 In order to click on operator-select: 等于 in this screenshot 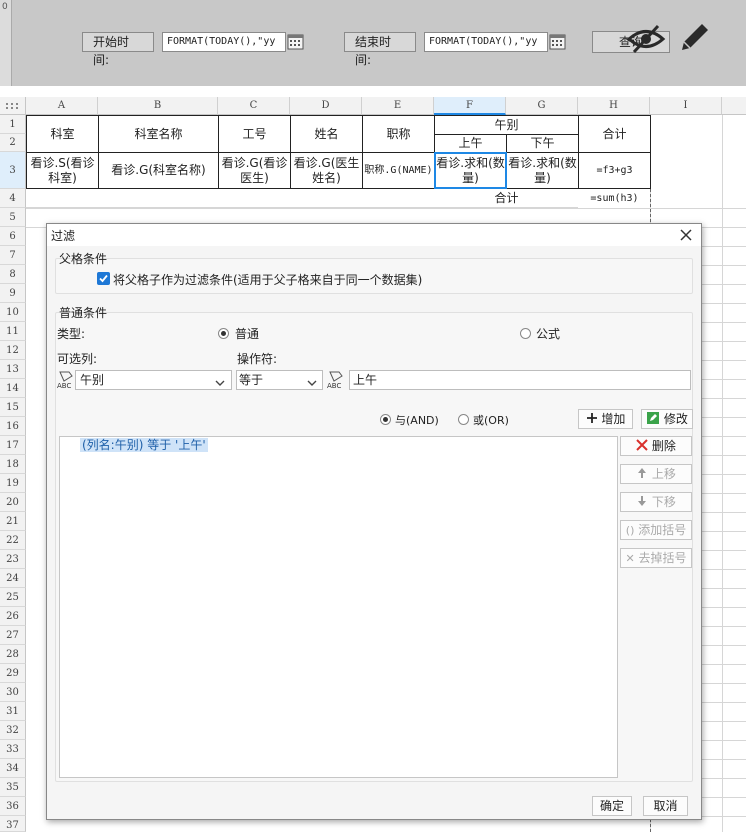, I will do `click(279, 380)`.